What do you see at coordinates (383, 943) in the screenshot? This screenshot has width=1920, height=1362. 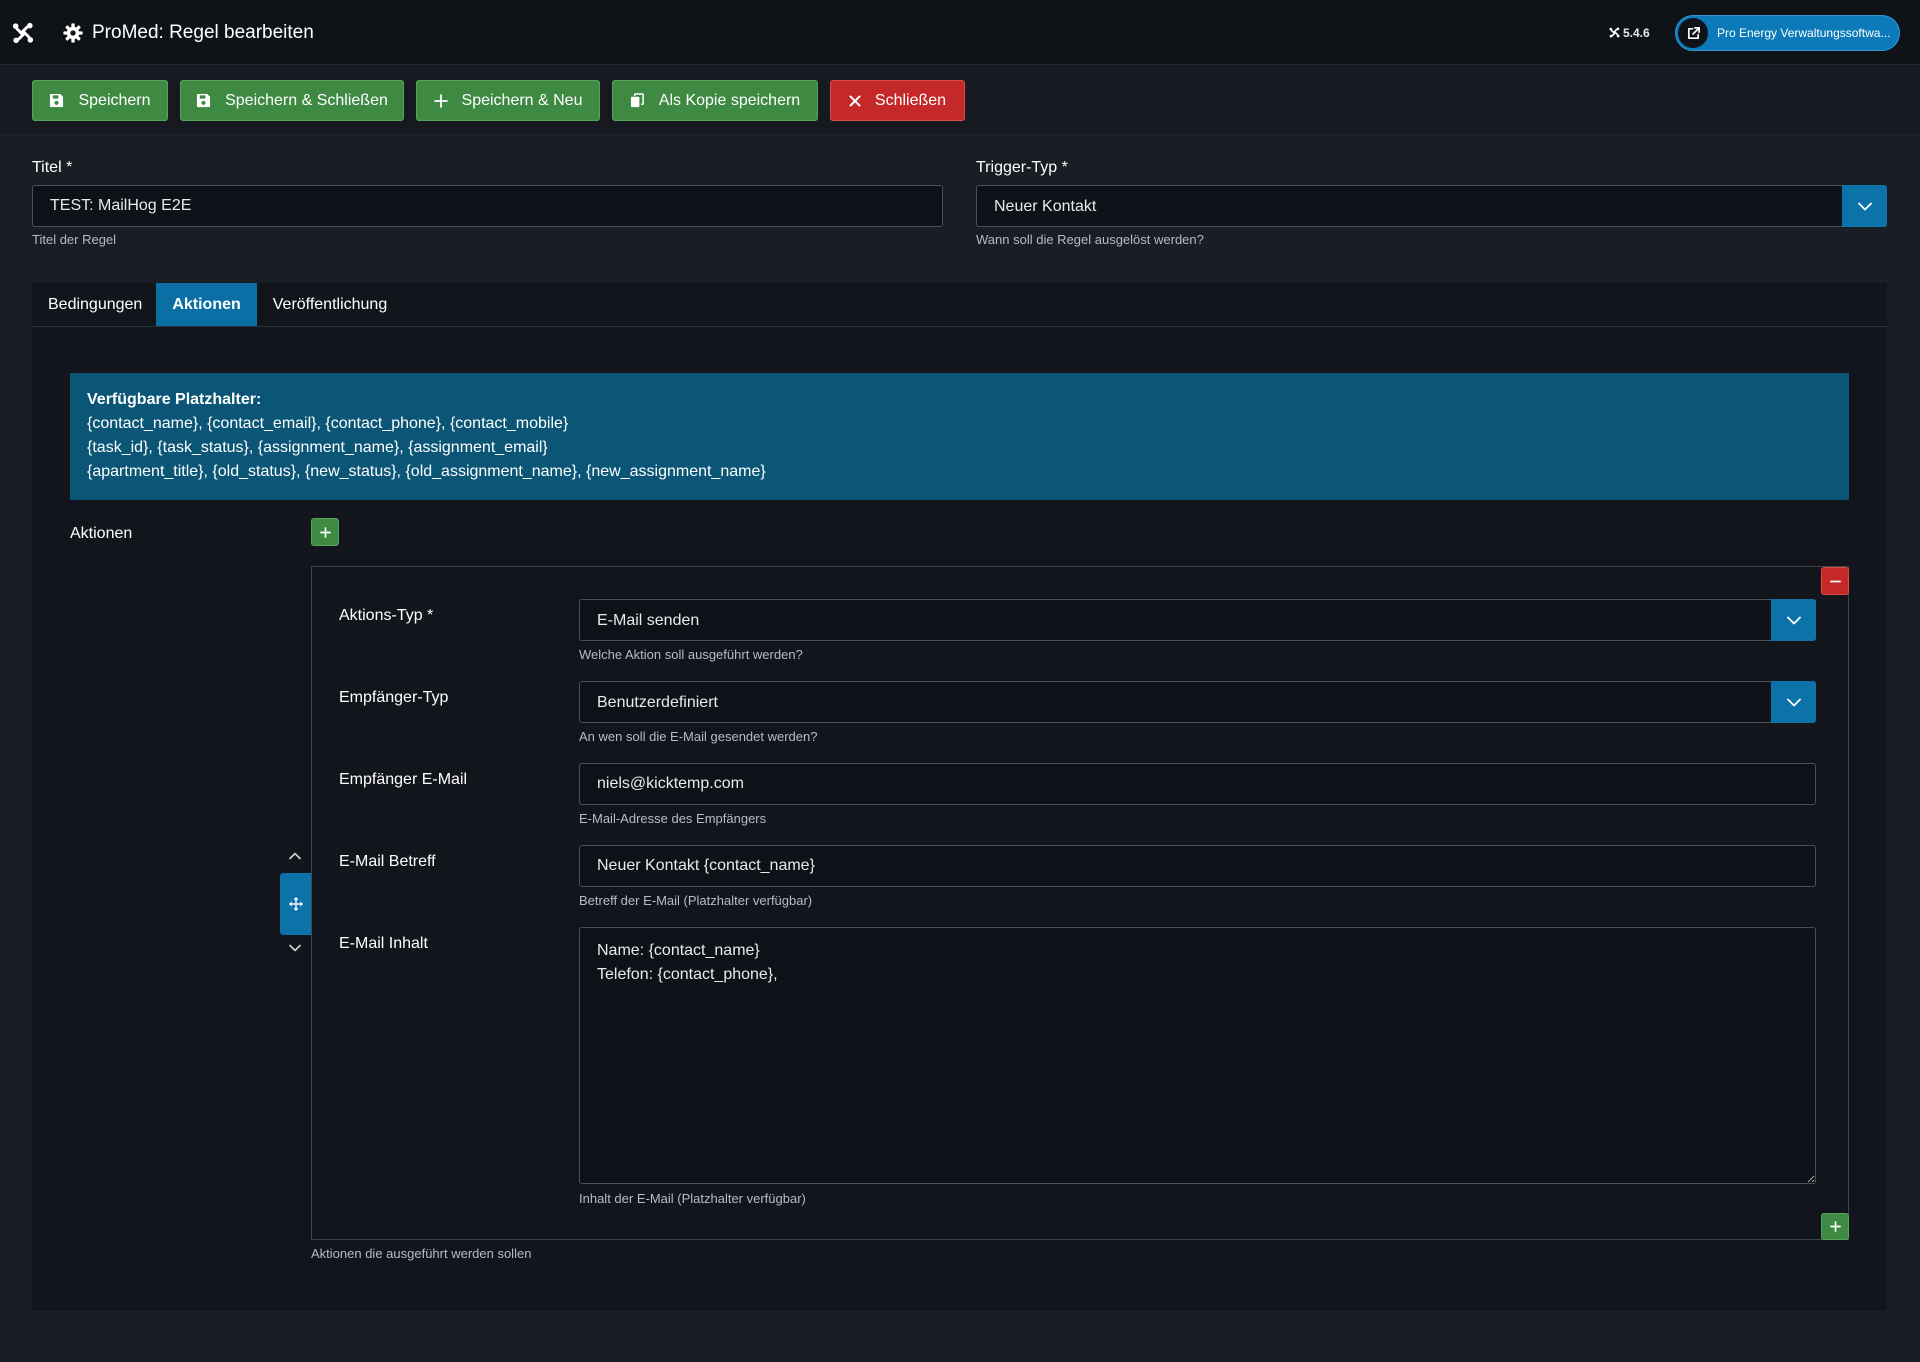 I see `email-body-label: E-Mail Inhalt` at bounding box center [383, 943].